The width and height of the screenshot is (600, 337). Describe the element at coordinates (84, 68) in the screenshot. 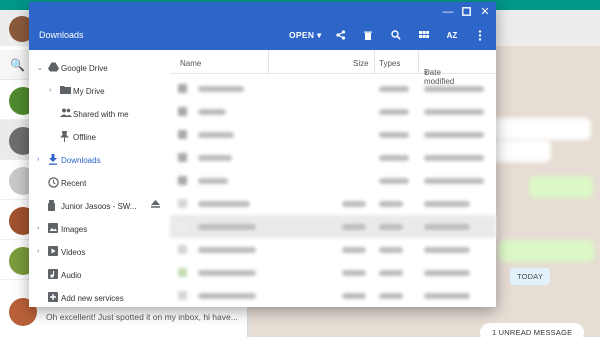

I see `sidebar-item-label: Google Drive` at that location.